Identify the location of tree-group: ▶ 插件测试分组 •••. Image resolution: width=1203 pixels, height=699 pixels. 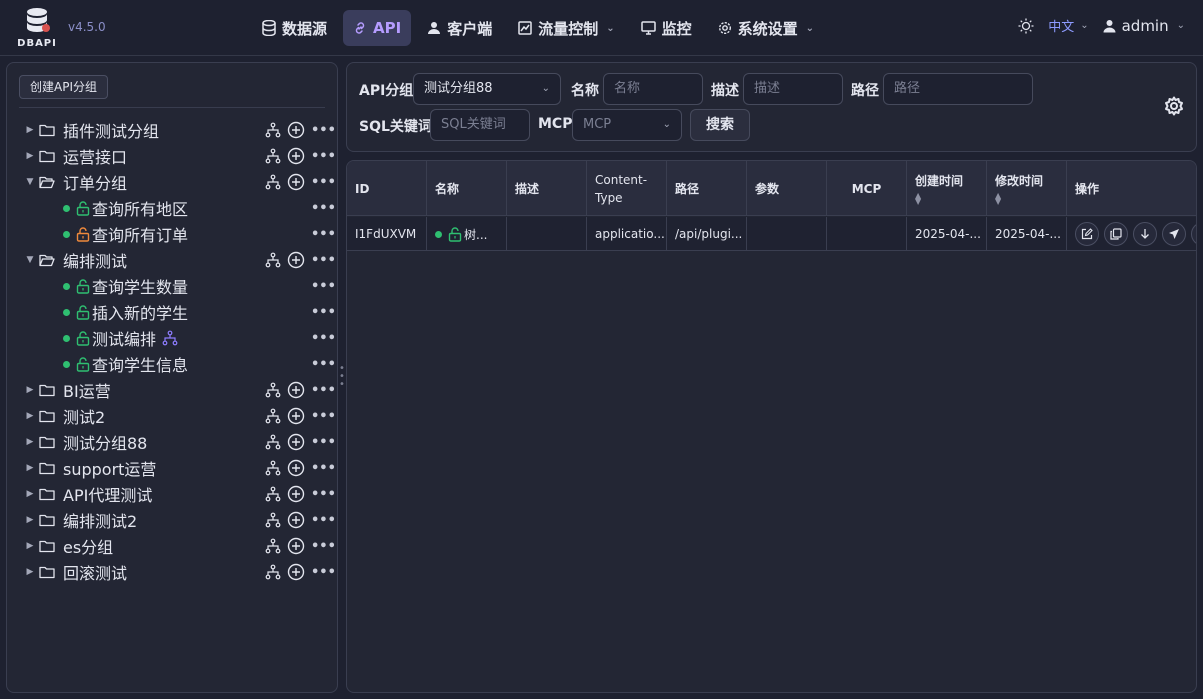
(178, 130).